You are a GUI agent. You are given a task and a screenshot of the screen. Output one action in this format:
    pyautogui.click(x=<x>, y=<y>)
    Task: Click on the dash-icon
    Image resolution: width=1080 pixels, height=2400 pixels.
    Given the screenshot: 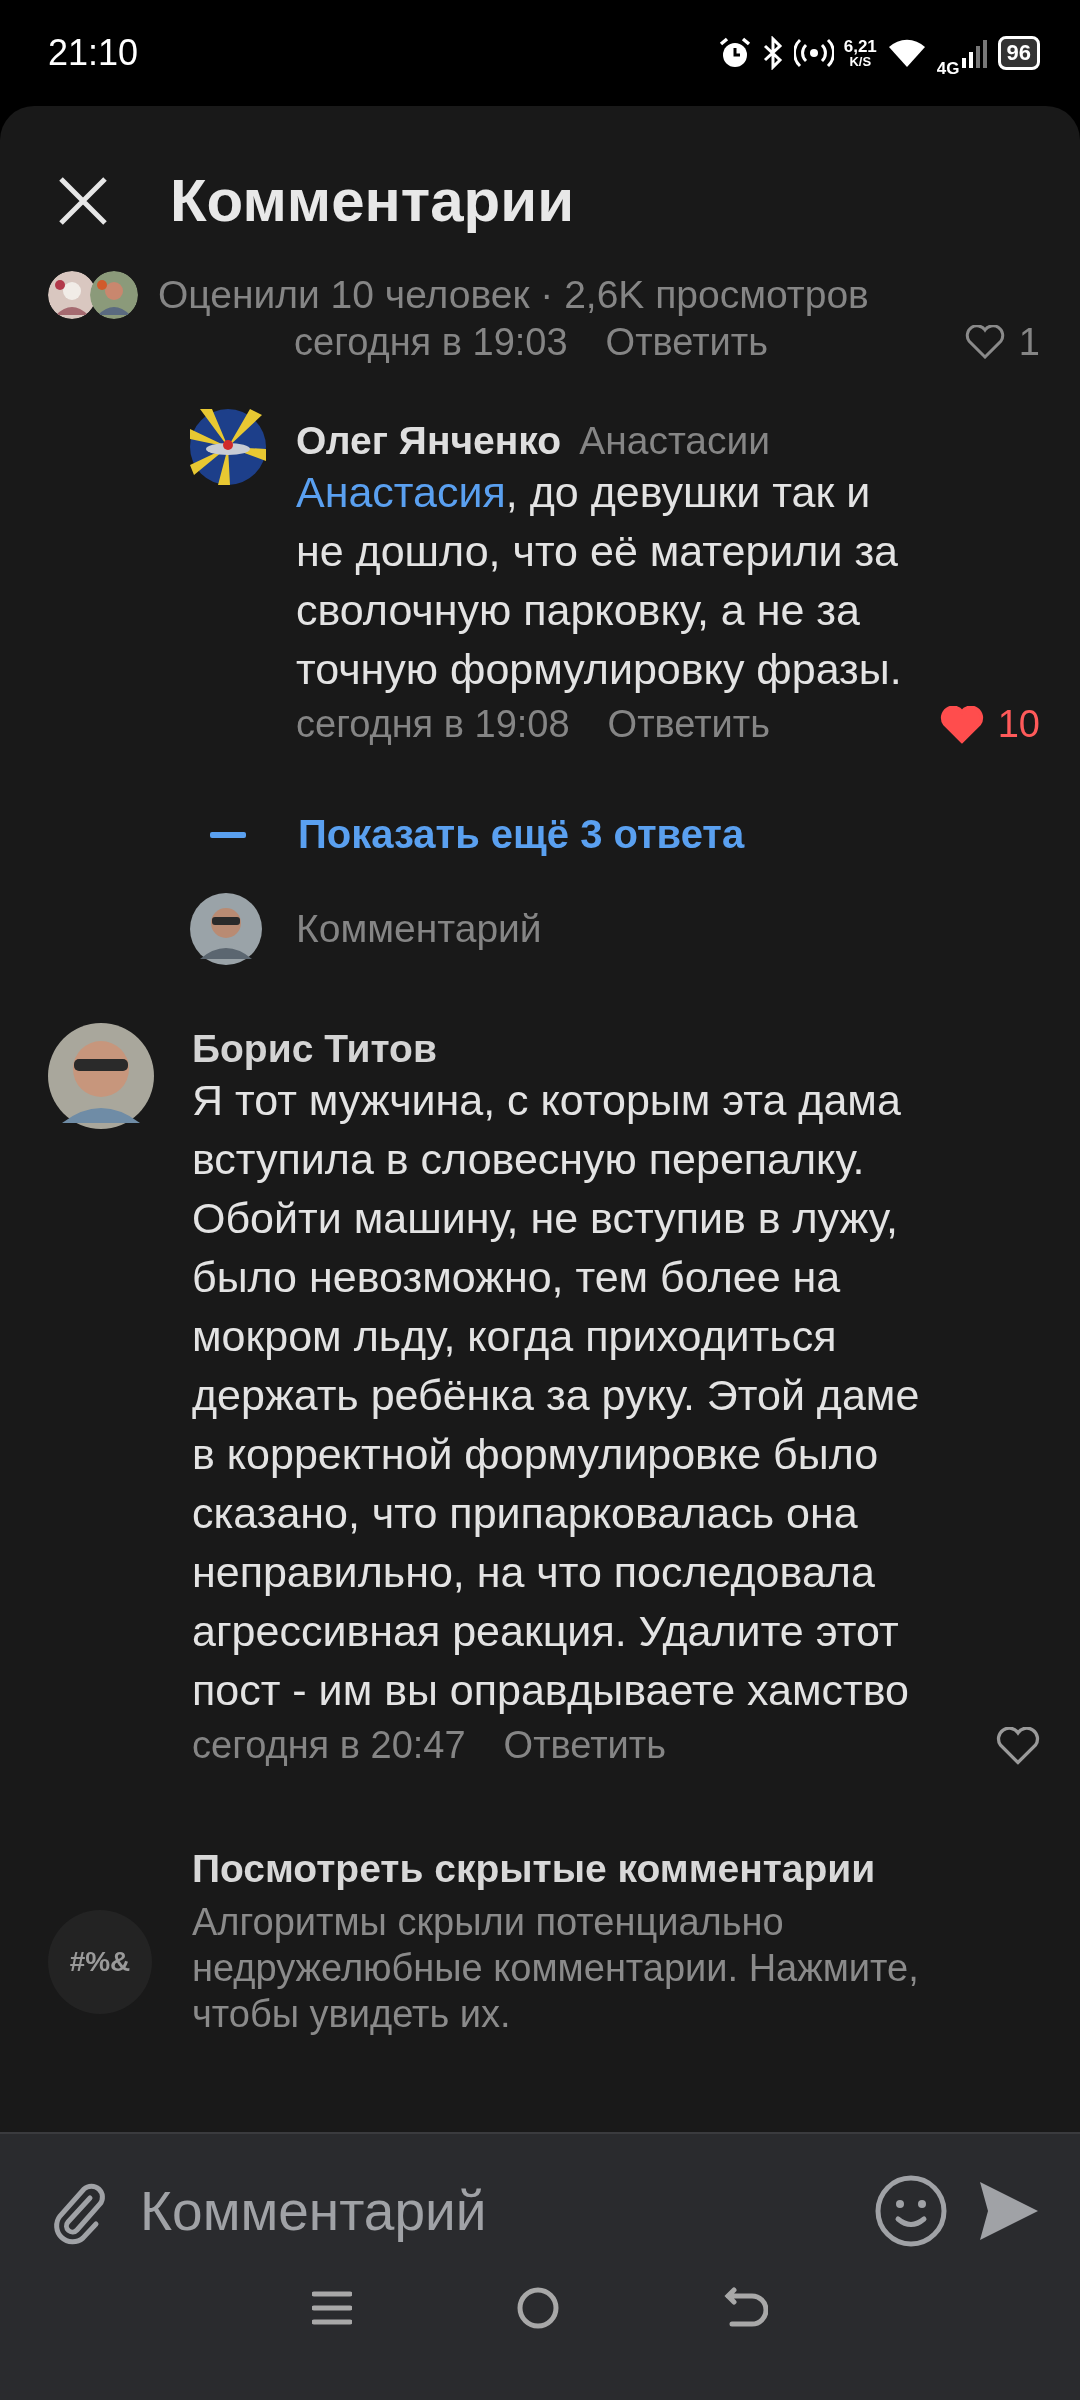 What is the action you would take?
    pyautogui.click(x=228, y=834)
    